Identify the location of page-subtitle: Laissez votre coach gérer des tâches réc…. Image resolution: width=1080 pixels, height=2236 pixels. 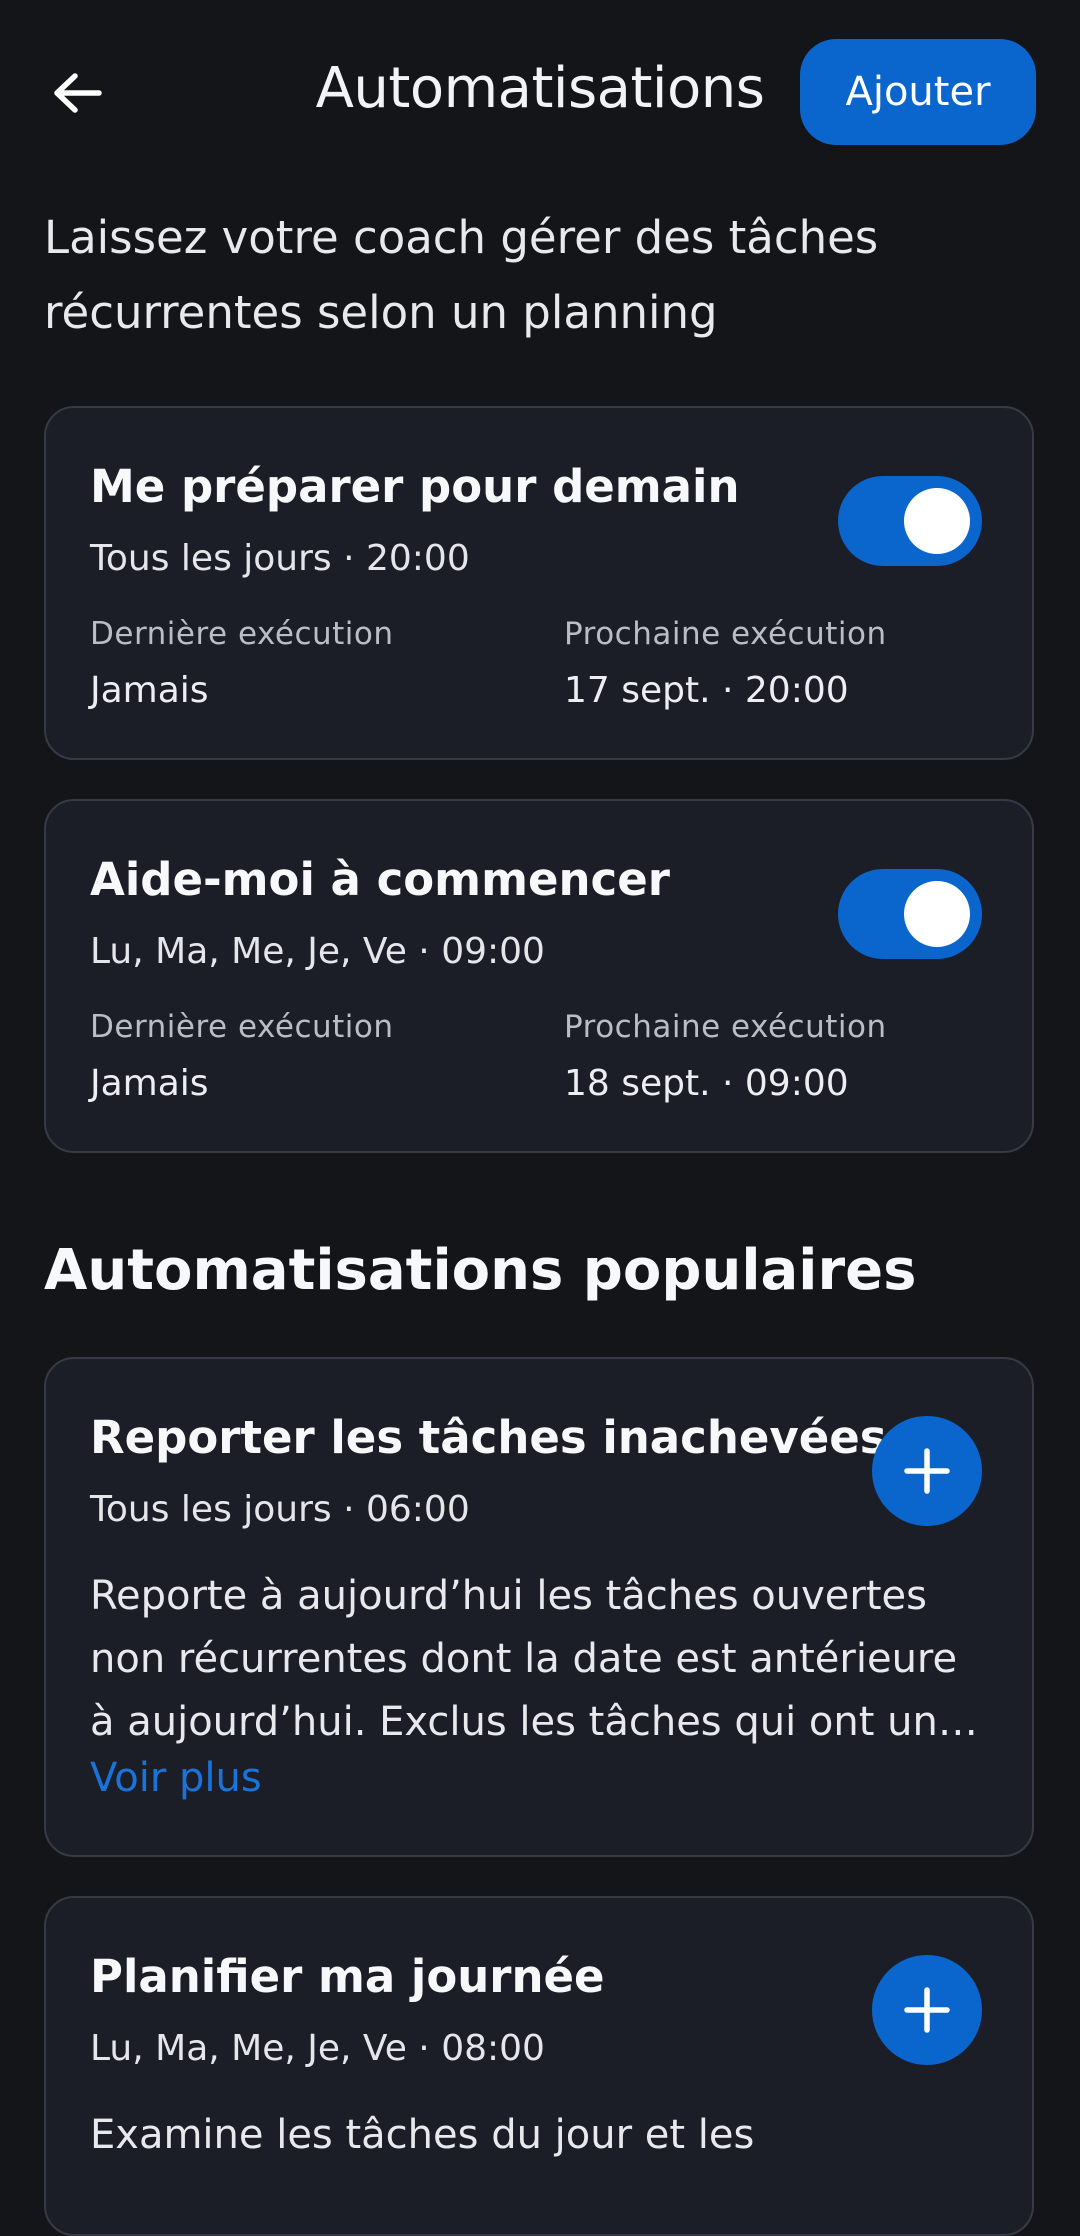
(461, 275).